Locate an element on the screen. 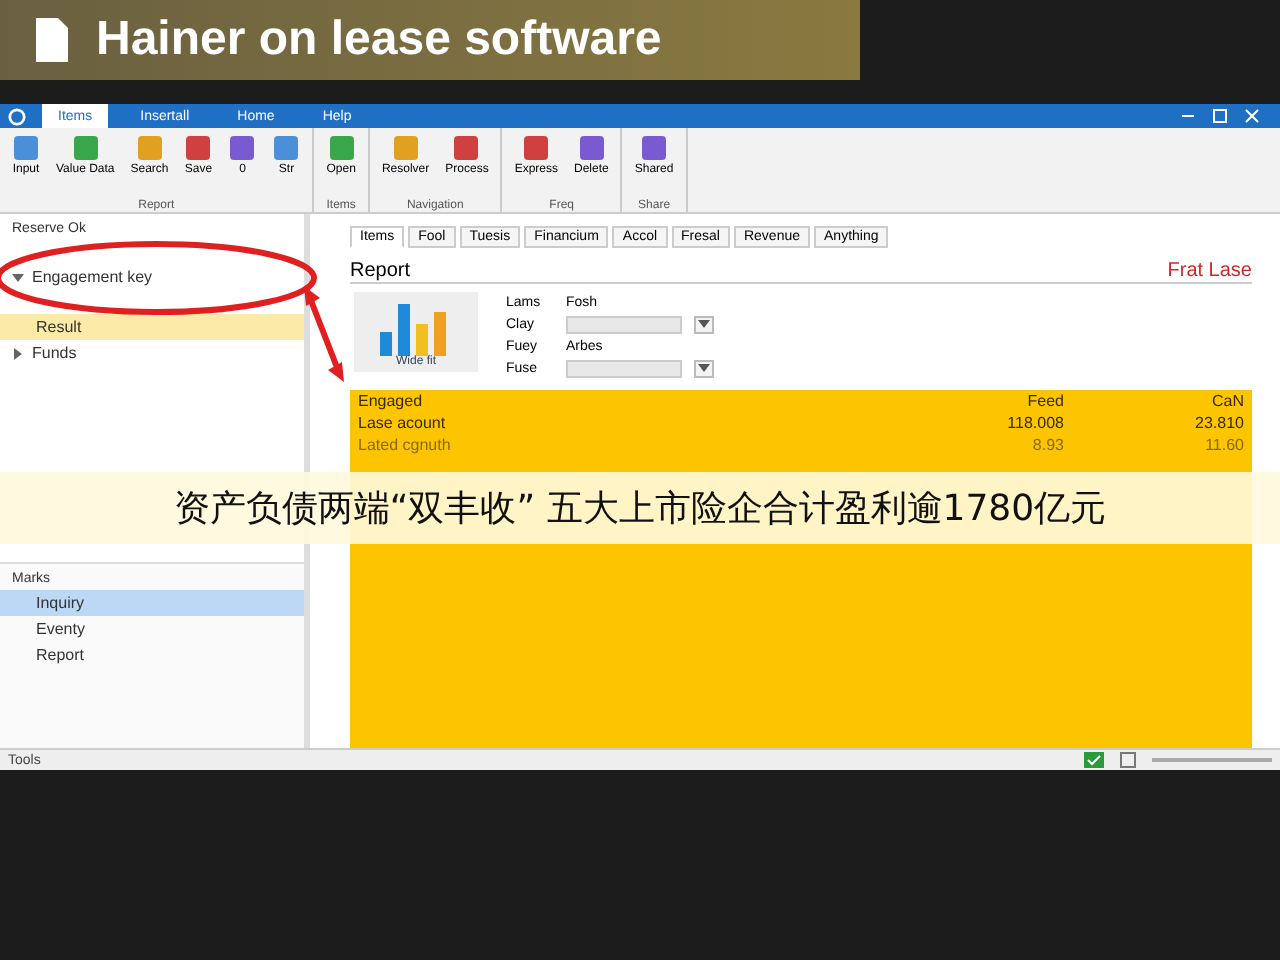 The width and height of the screenshot is (1280, 960). list-item: Inquiry is located at coordinates (152, 603).